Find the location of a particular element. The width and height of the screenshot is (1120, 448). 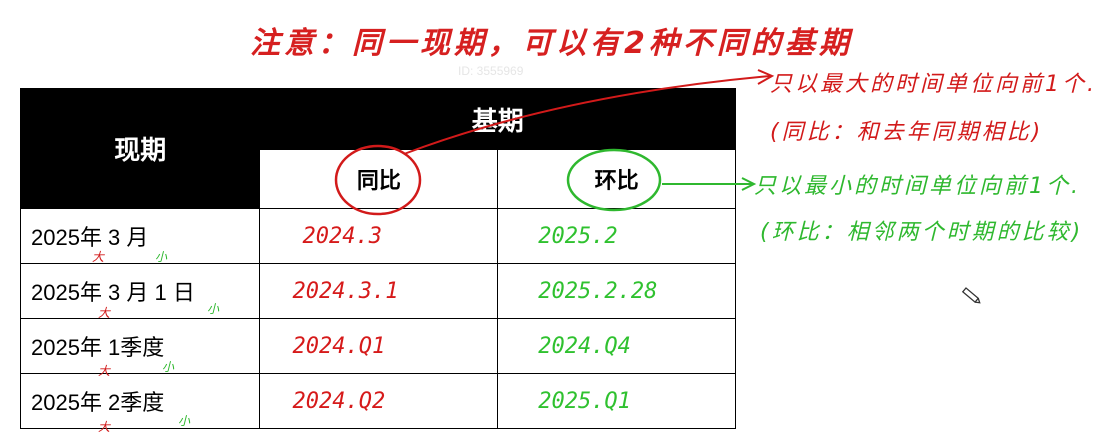

yoy-value: 2024.Q1 is located at coordinates (339, 346).